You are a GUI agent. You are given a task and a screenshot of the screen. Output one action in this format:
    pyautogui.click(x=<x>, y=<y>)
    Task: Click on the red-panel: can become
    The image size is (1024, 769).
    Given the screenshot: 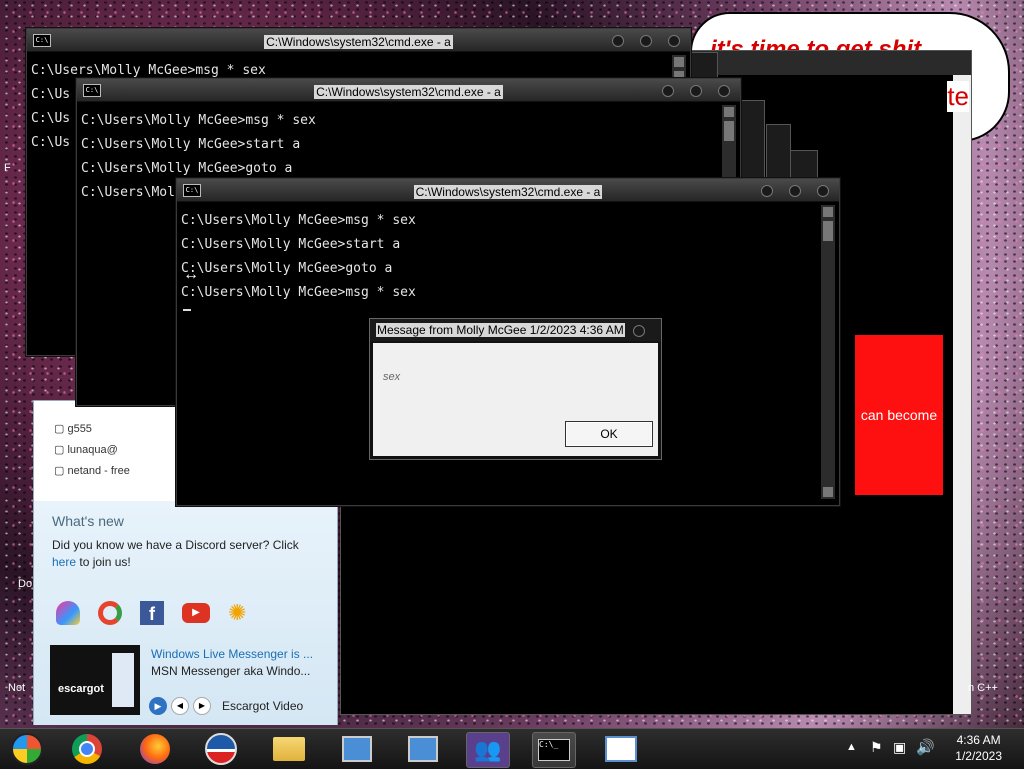 What is the action you would take?
    pyautogui.click(x=899, y=415)
    